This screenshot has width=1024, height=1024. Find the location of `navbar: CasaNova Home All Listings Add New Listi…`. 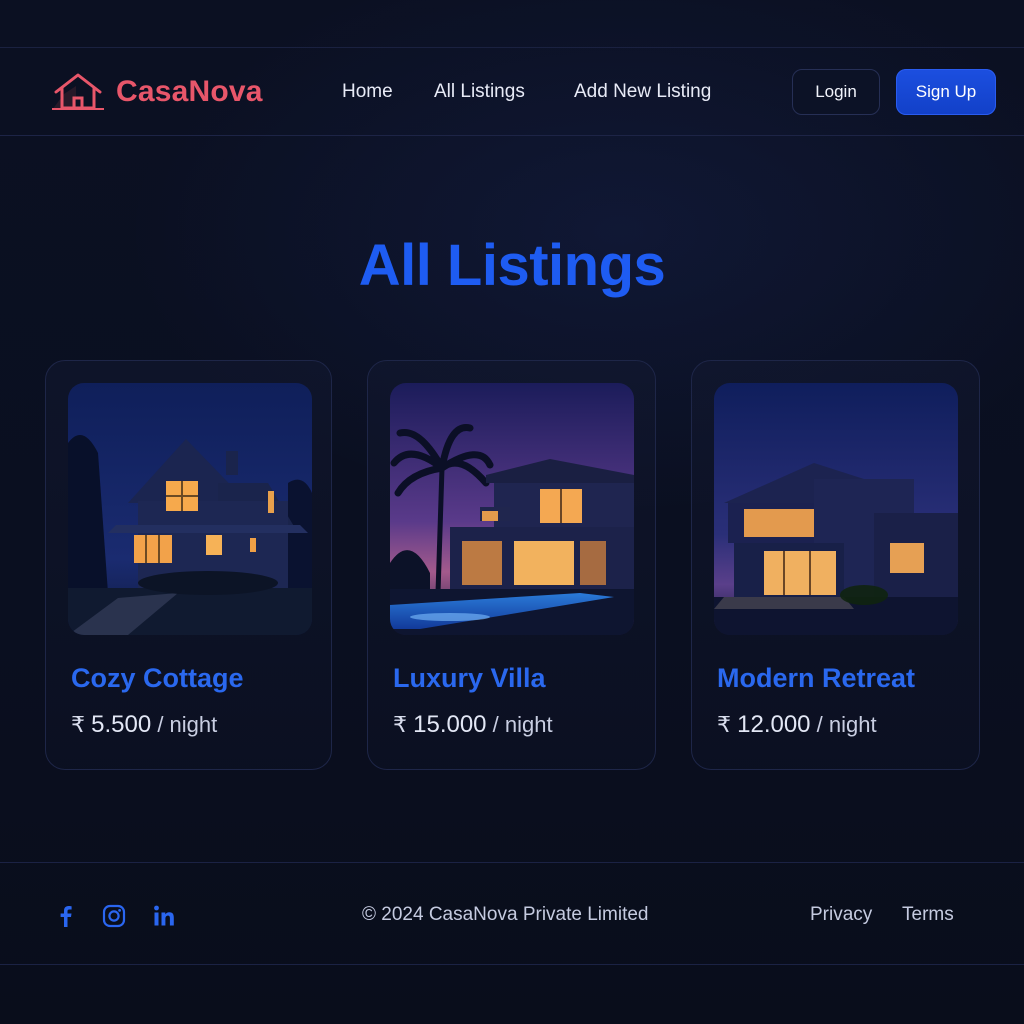

navbar: CasaNova Home All Listings Add New Listi… is located at coordinates (512, 92).